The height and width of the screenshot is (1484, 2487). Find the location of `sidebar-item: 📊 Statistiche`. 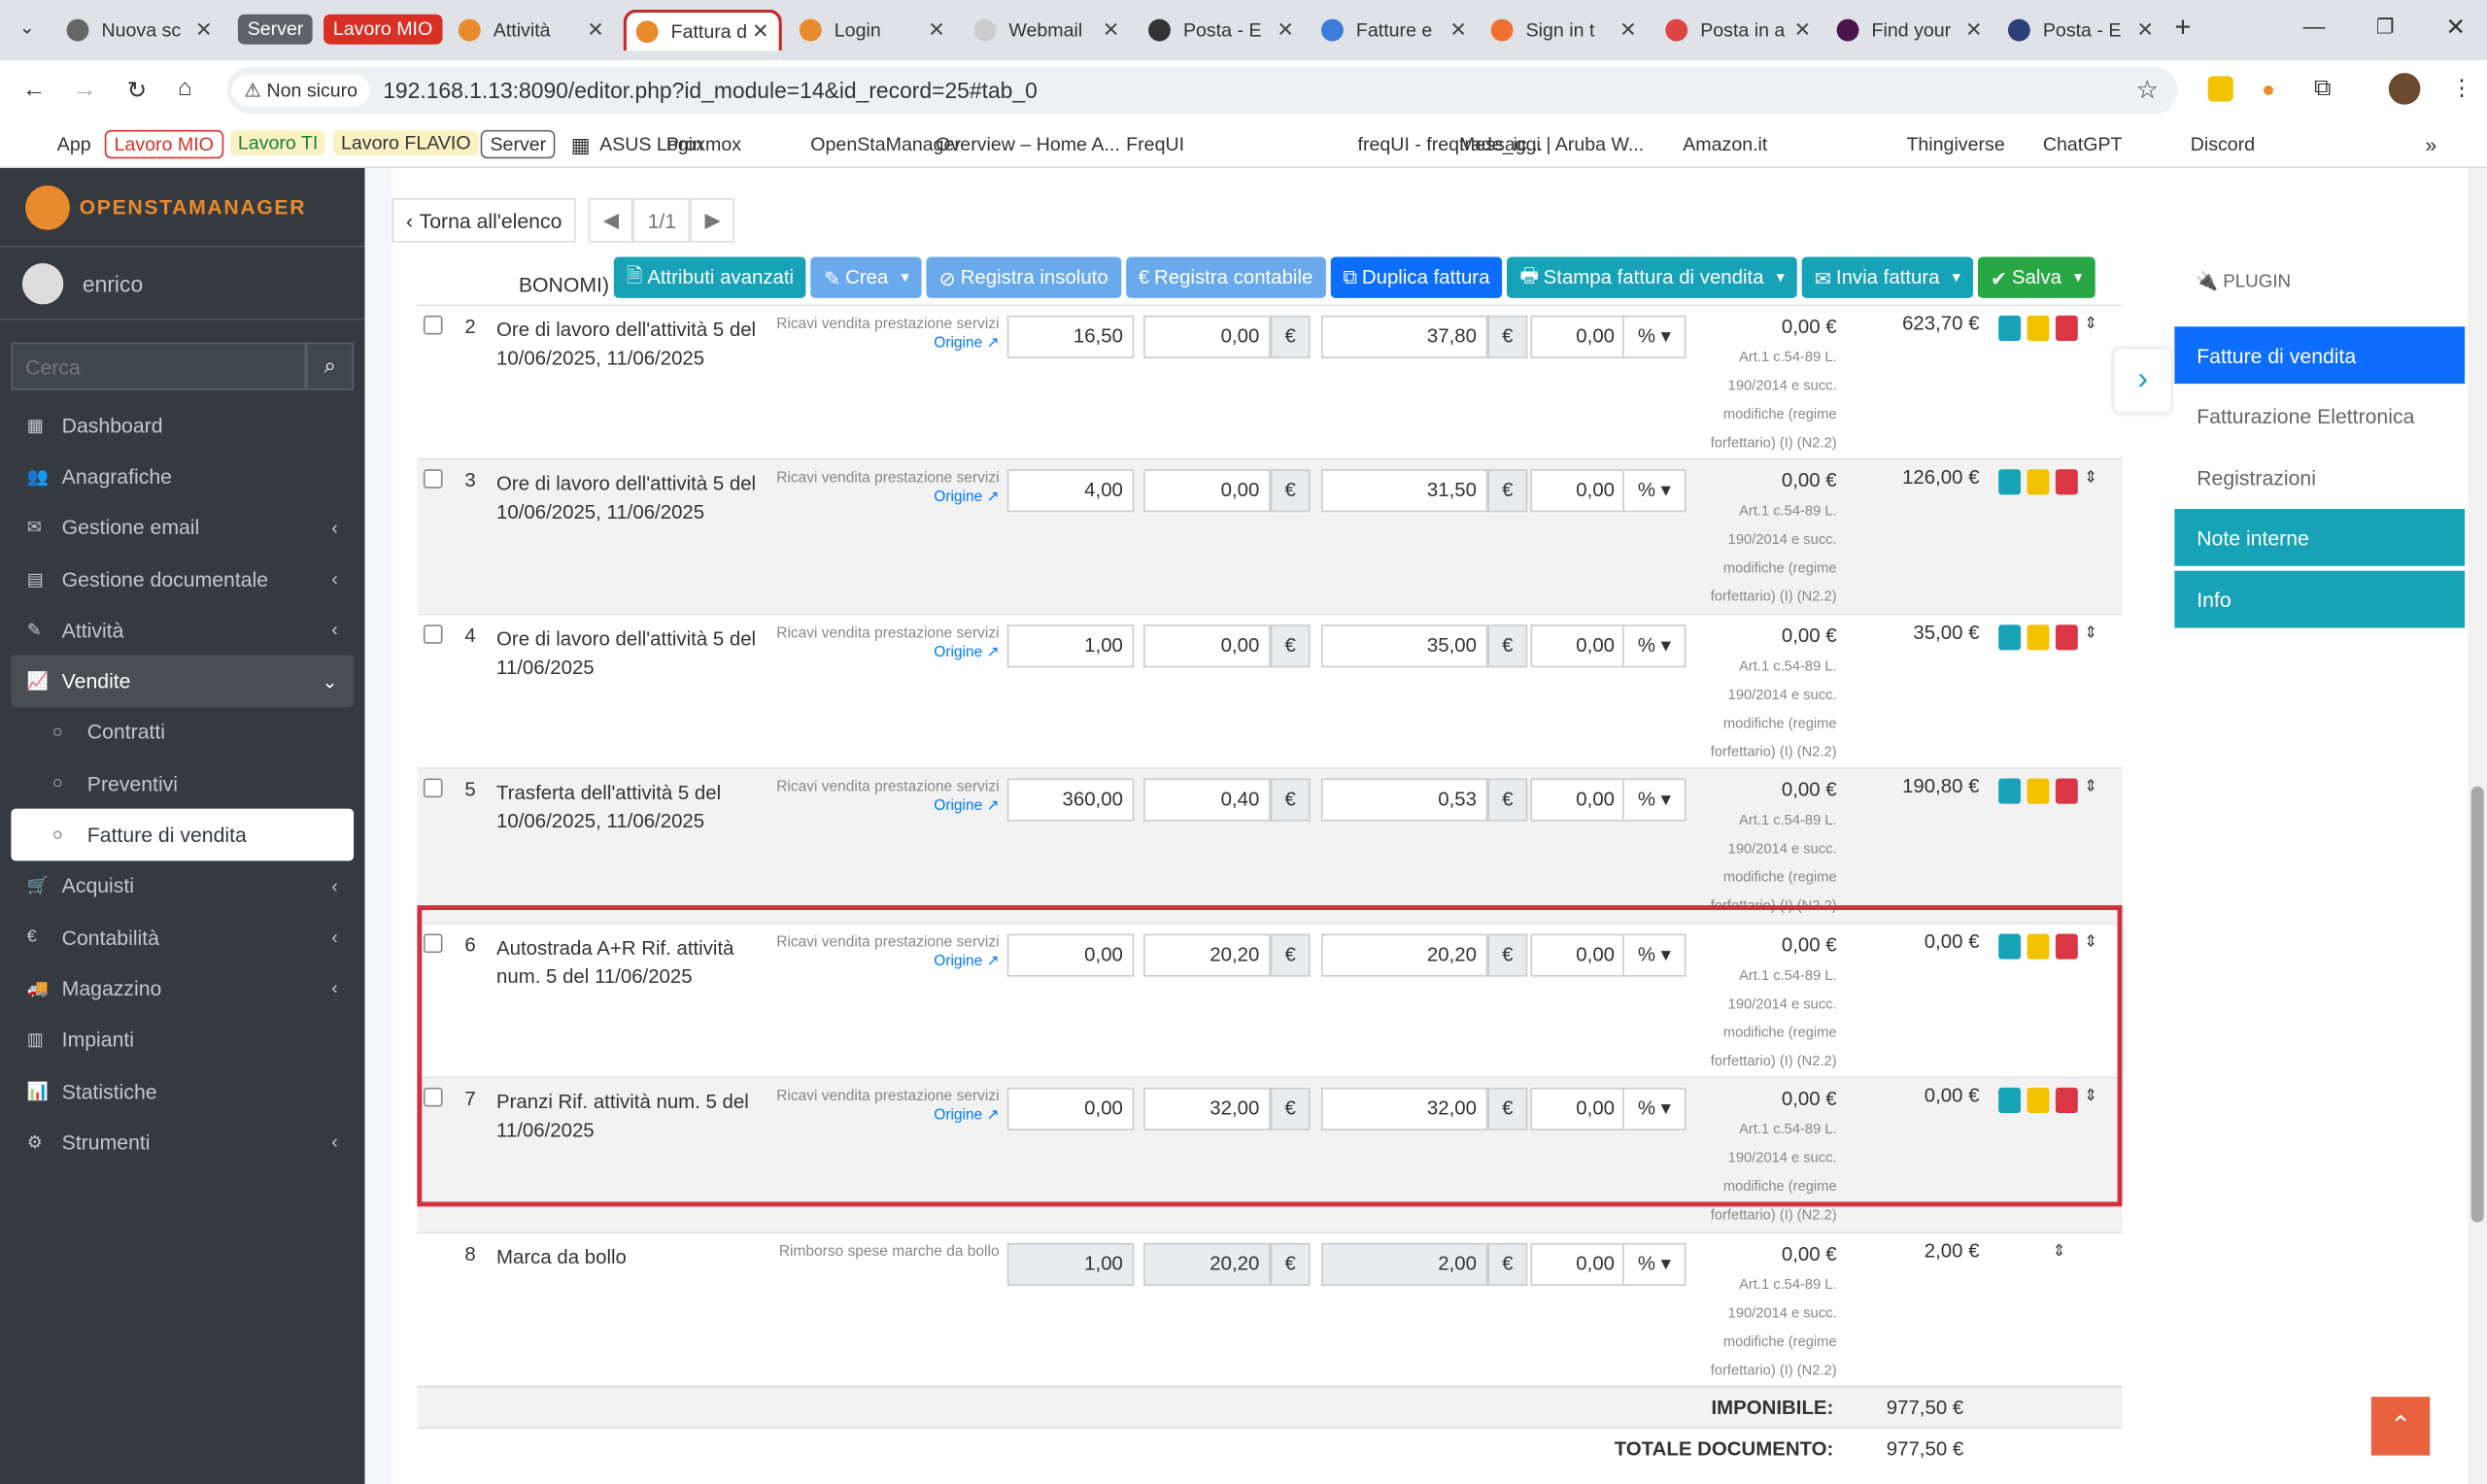

sidebar-item: 📊 Statistiche is located at coordinates (182, 1091).